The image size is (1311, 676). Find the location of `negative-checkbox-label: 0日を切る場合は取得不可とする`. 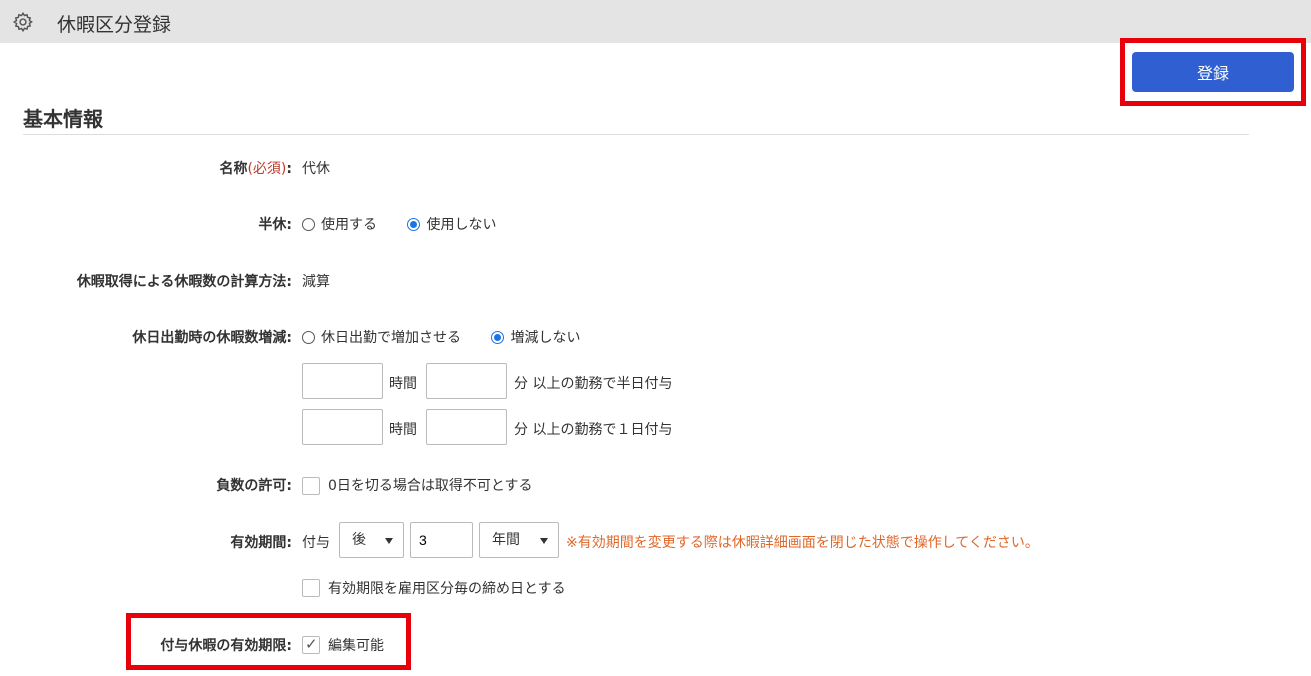

negative-checkbox-label: 0日を切る場合は取得不可とする is located at coordinates (430, 486).